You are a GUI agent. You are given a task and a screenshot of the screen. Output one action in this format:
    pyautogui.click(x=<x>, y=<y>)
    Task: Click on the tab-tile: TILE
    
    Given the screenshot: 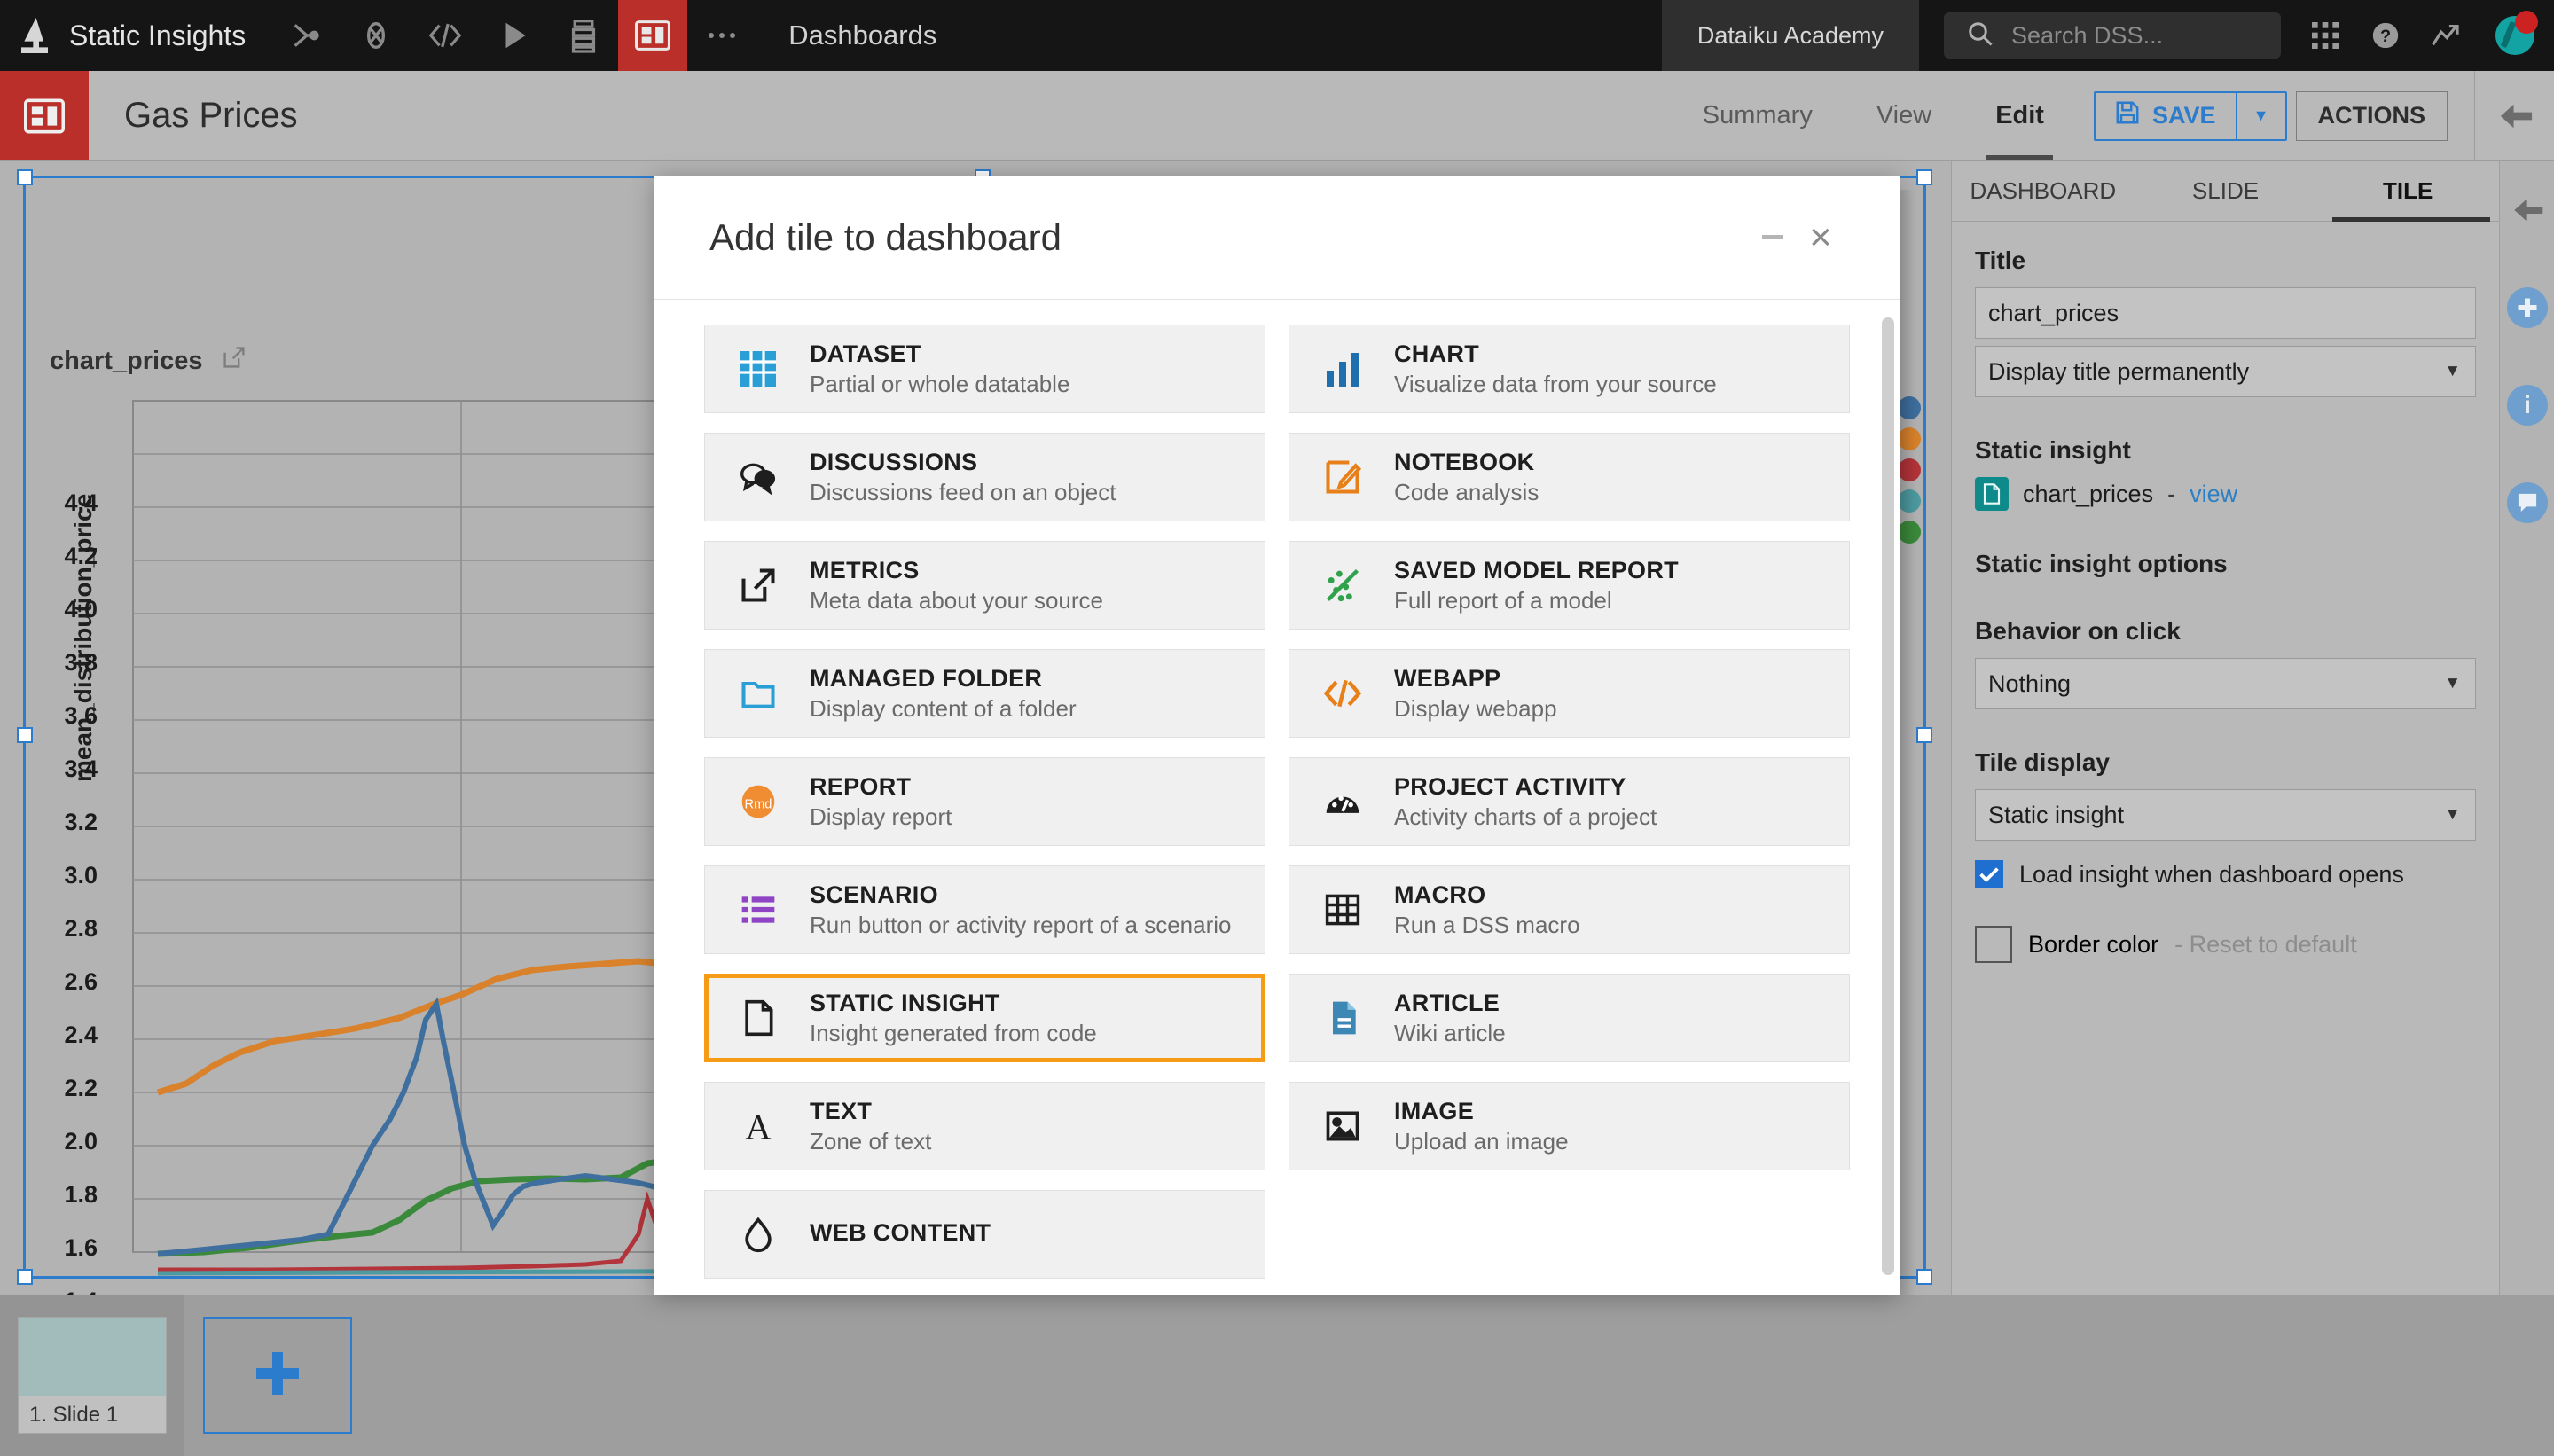 What is the action you would take?
    pyautogui.click(x=2407, y=191)
    